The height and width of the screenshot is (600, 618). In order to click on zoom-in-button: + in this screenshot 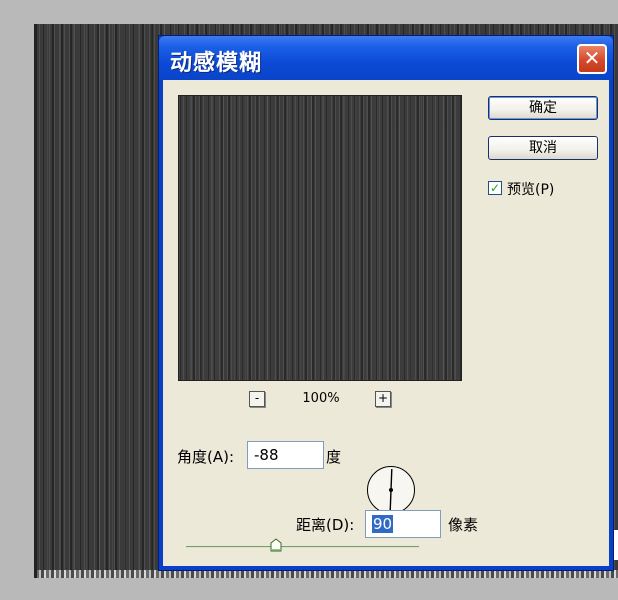, I will do `click(383, 399)`.